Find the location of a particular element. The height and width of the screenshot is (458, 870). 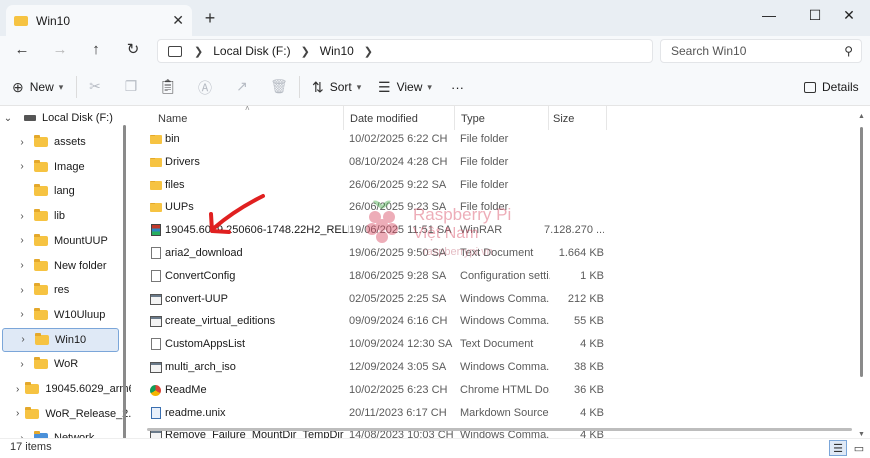

column-header-date: Date modified is located at coordinates (384, 119).